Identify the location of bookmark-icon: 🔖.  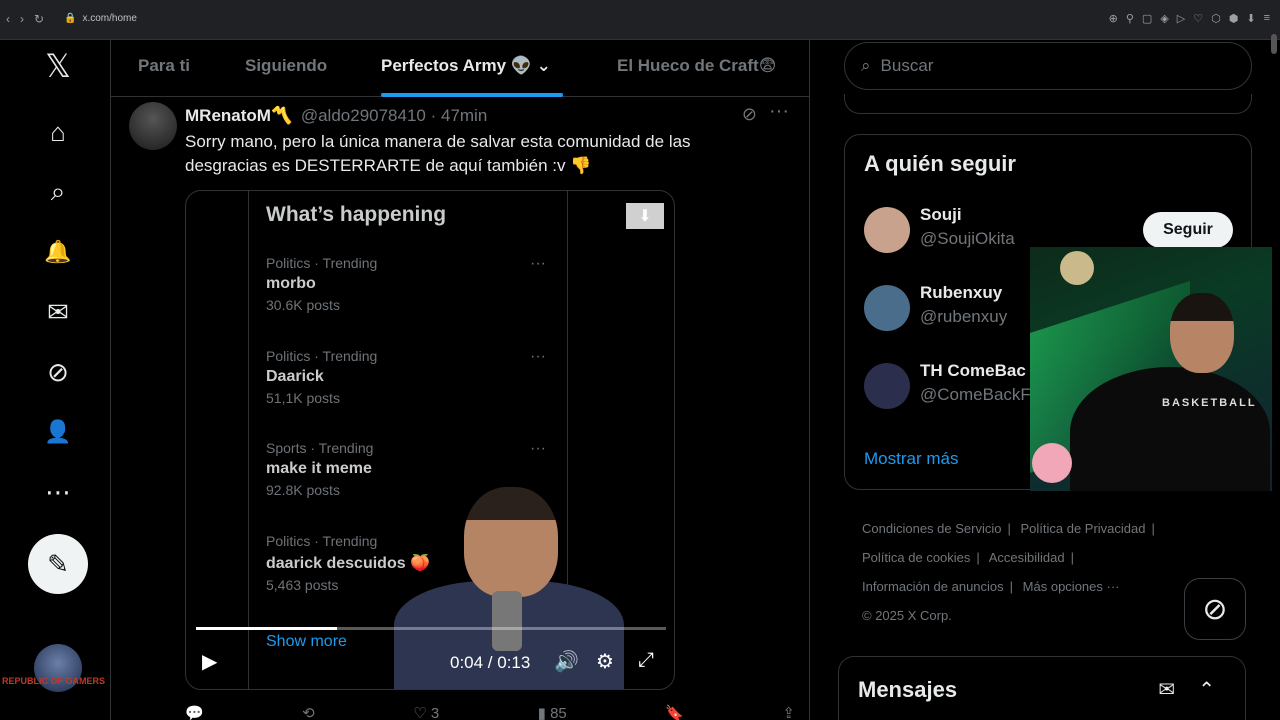
(674, 712).